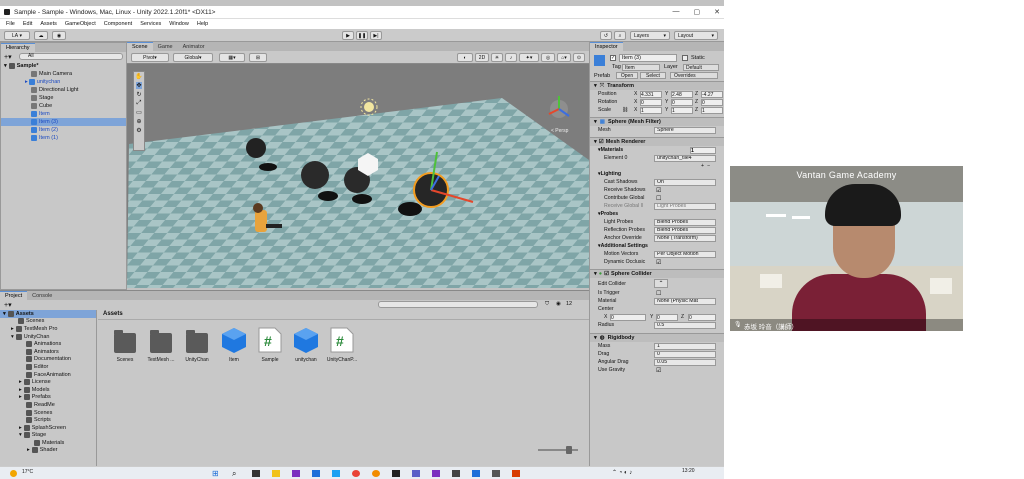  Describe the element at coordinates (138, 94) in the screenshot. I see `rotate-tool-icon: ↻` at that location.